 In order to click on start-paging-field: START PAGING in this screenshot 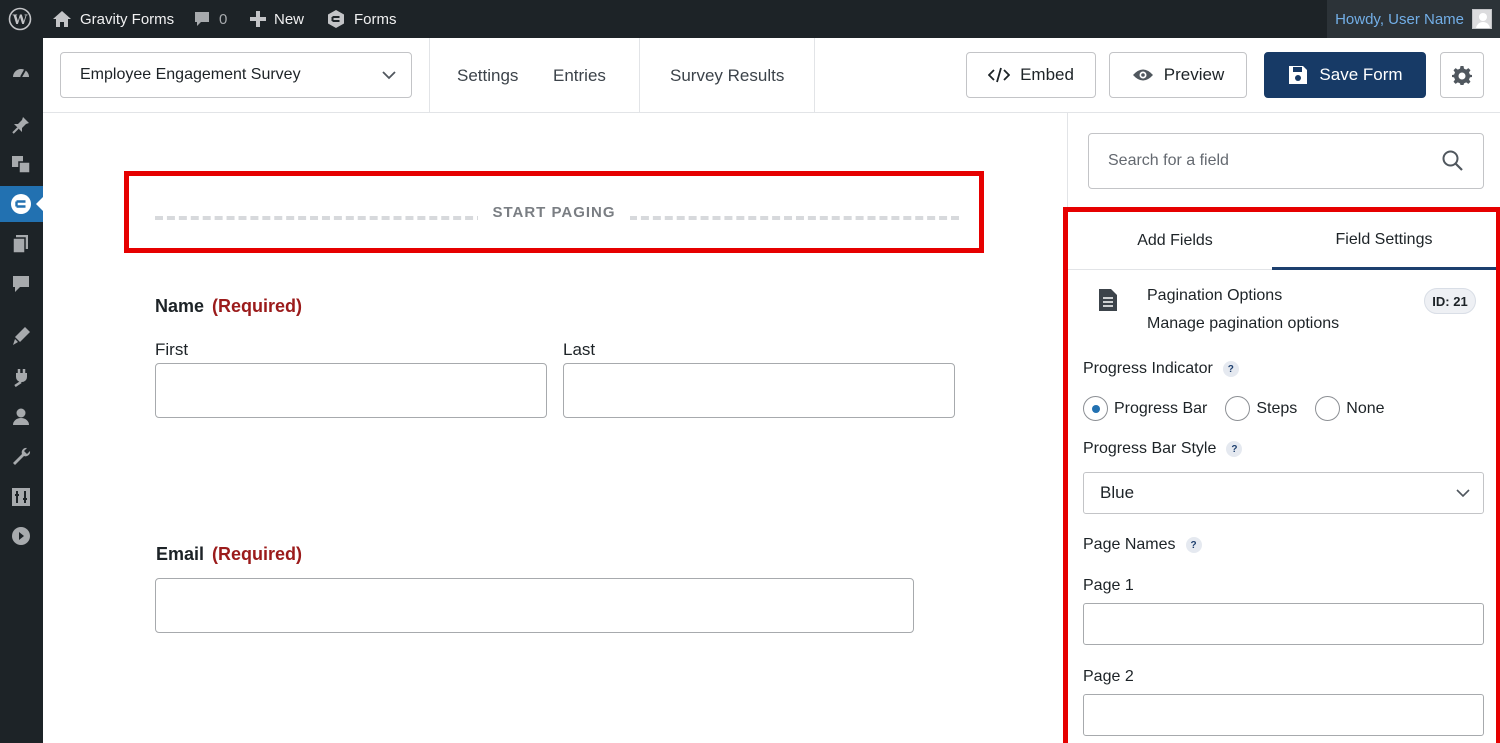, I will do `click(554, 212)`.